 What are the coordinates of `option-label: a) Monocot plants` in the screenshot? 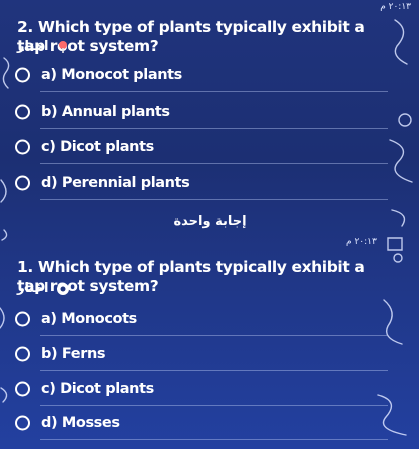 It's located at (111, 75).